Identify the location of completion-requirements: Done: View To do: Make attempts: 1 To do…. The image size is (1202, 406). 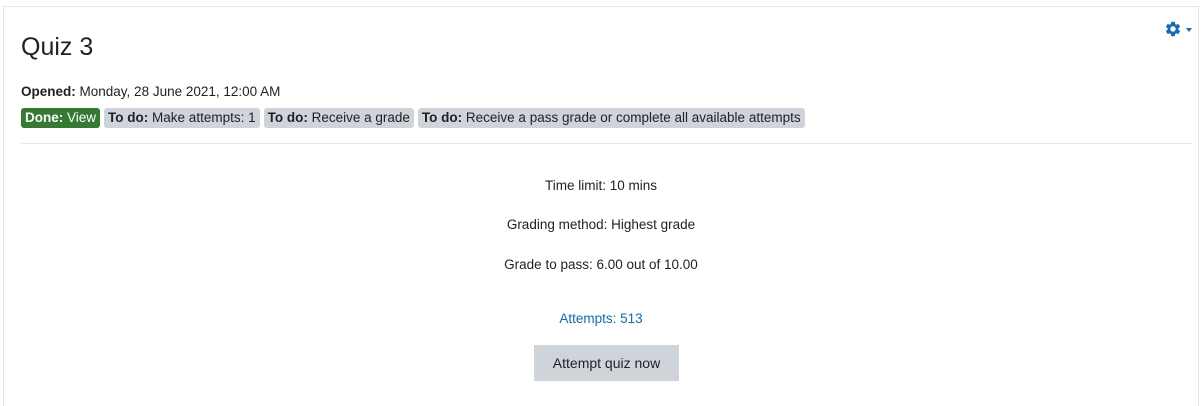
(413, 118).